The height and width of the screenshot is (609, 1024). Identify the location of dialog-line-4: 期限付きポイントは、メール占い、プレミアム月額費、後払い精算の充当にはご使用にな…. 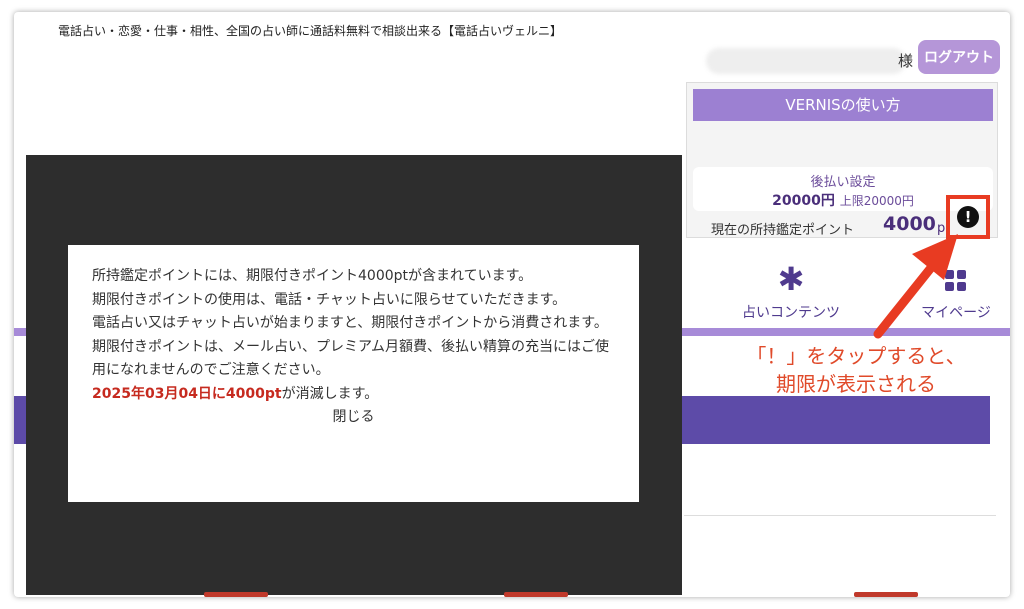
(351, 358).